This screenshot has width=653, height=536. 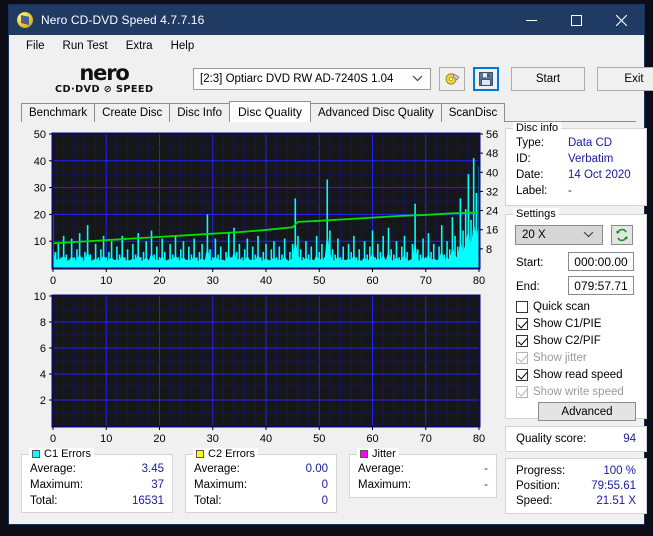 What do you see at coordinates (534, 235) in the screenshot?
I see `speed-select-value: 20 X` at bounding box center [534, 235].